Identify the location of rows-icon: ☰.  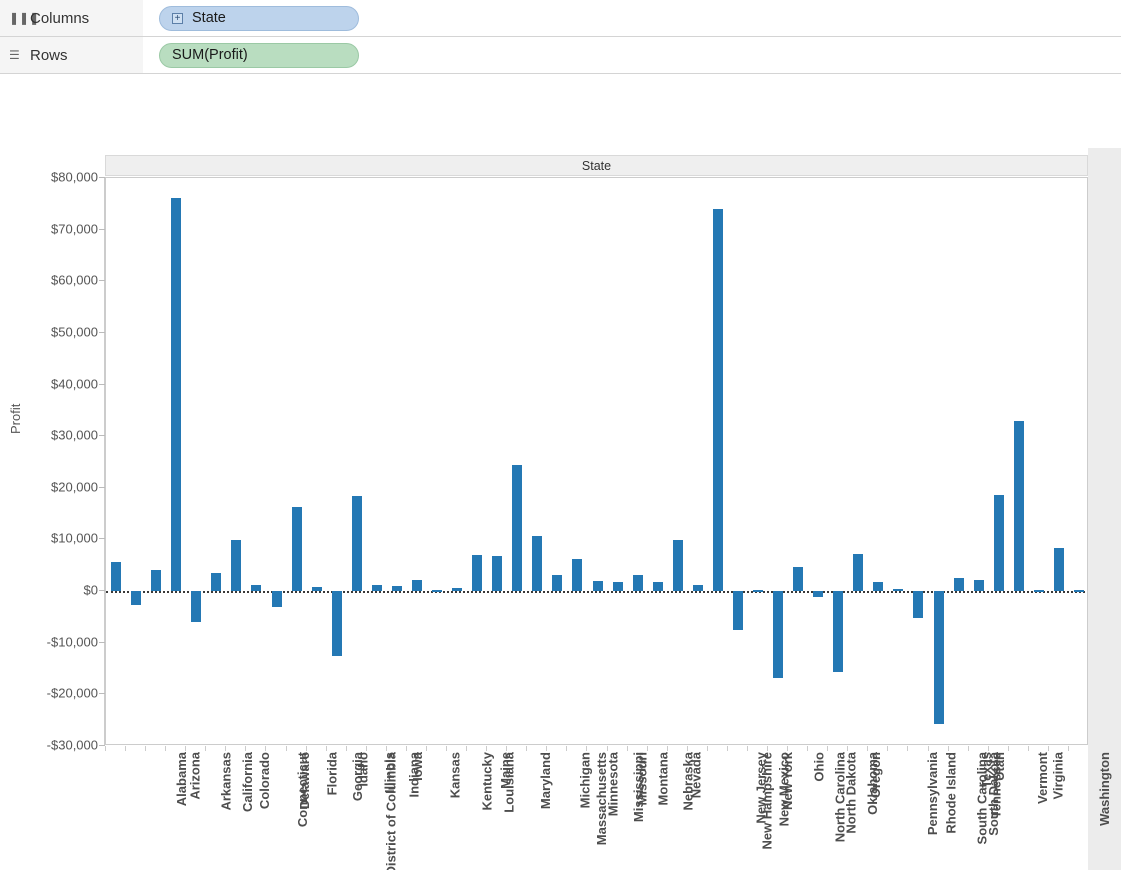
(14, 55).